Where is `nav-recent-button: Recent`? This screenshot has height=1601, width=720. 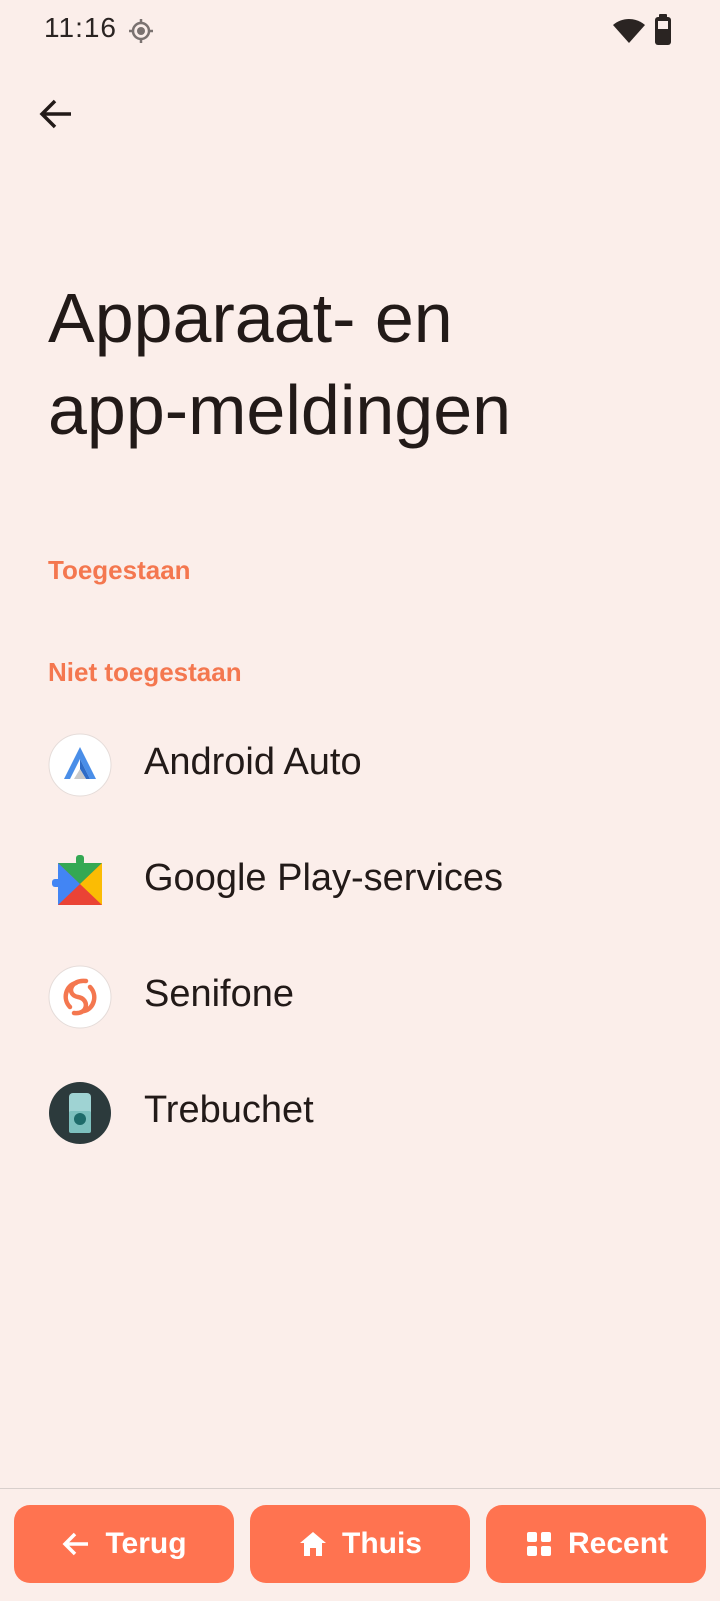
nav-recent-button: Recent is located at coordinates (596, 1544).